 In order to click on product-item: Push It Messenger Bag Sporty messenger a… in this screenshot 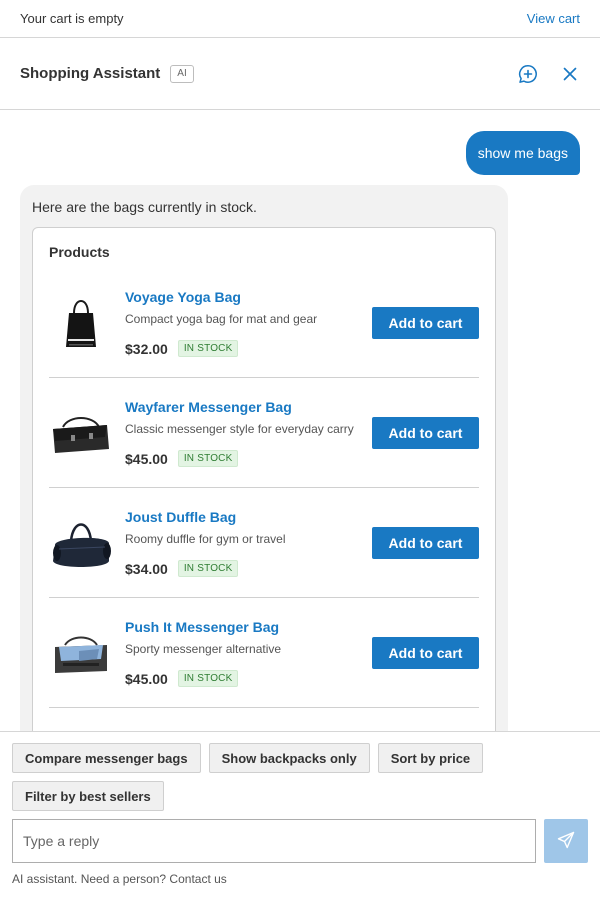, I will do `click(264, 653)`.